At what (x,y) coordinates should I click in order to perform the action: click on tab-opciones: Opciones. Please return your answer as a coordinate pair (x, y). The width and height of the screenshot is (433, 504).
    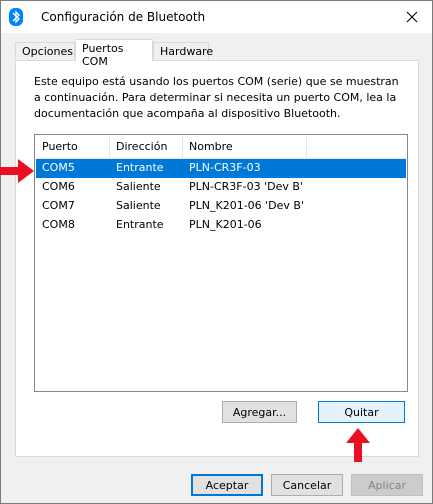
    Looking at the image, I should click on (45, 50).